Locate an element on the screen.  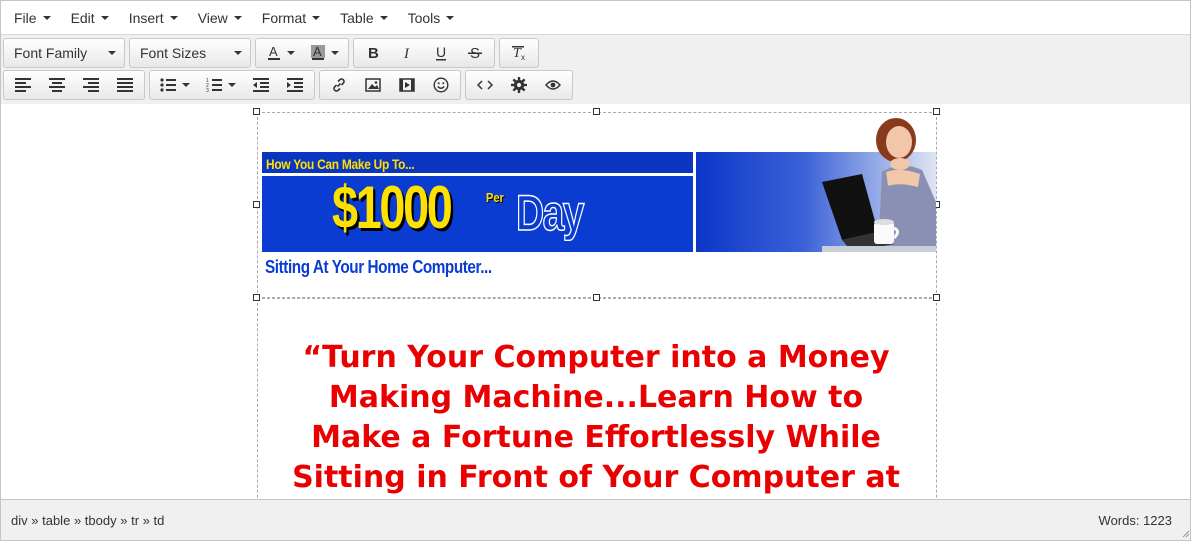
outdent-icon is located at coordinates (261, 85).